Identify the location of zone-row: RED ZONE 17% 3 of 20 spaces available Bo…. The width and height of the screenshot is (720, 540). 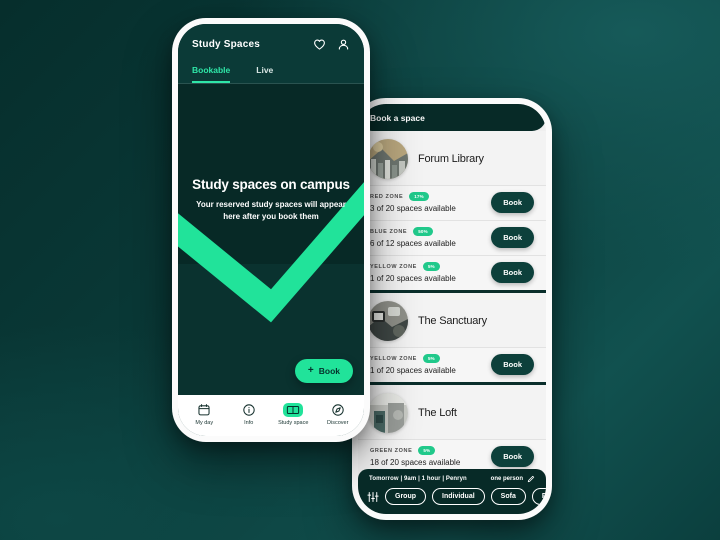
(452, 202).